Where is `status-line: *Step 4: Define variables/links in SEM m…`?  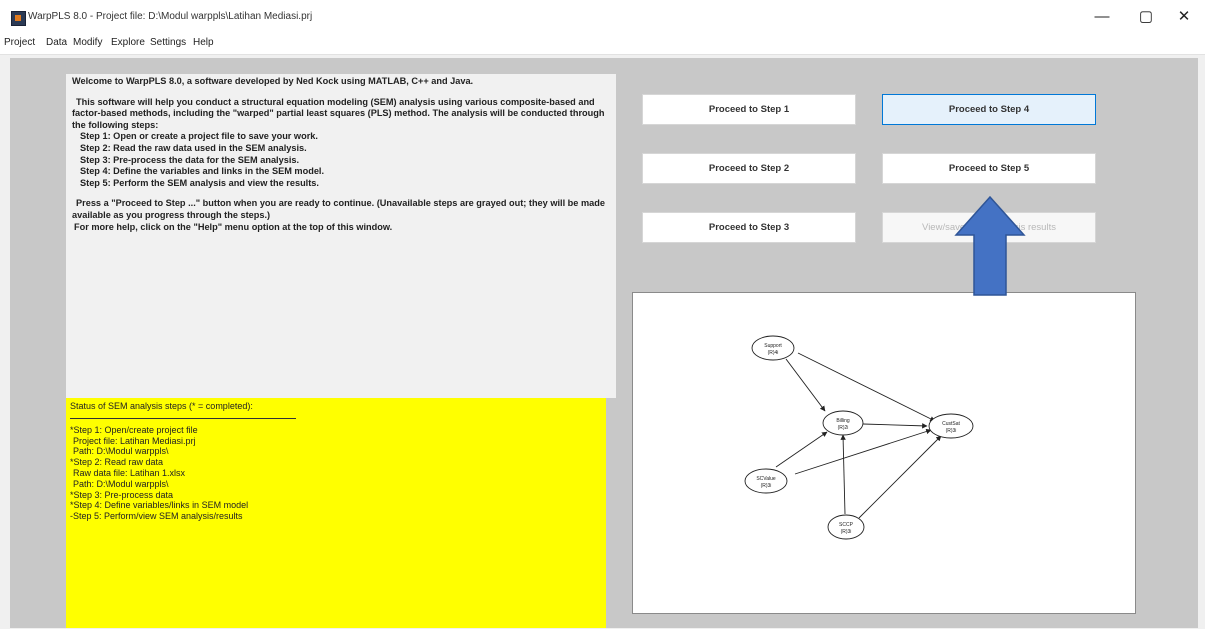
status-line: *Step 4: Define variables/links in SEM m… is located at coordinates (159, 505).